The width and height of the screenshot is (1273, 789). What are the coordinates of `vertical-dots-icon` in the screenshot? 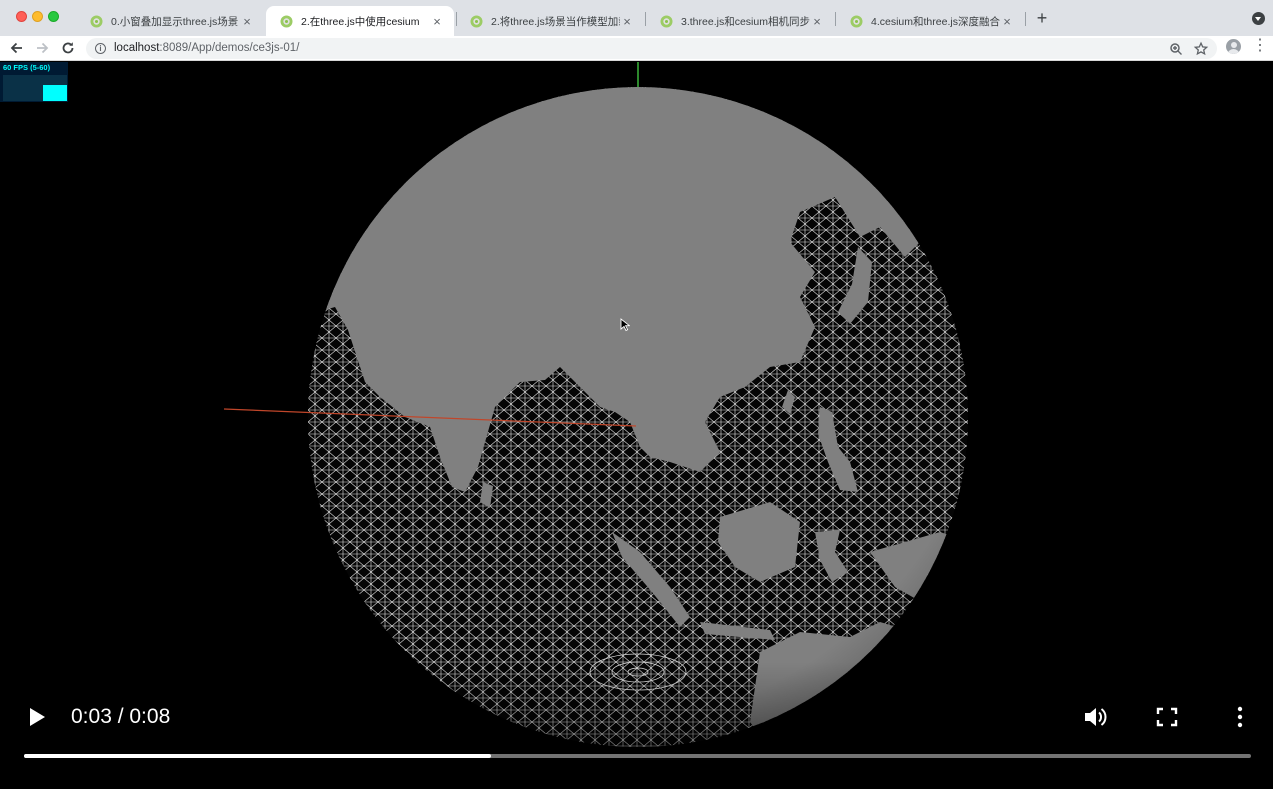 It's located at (1240, 717).